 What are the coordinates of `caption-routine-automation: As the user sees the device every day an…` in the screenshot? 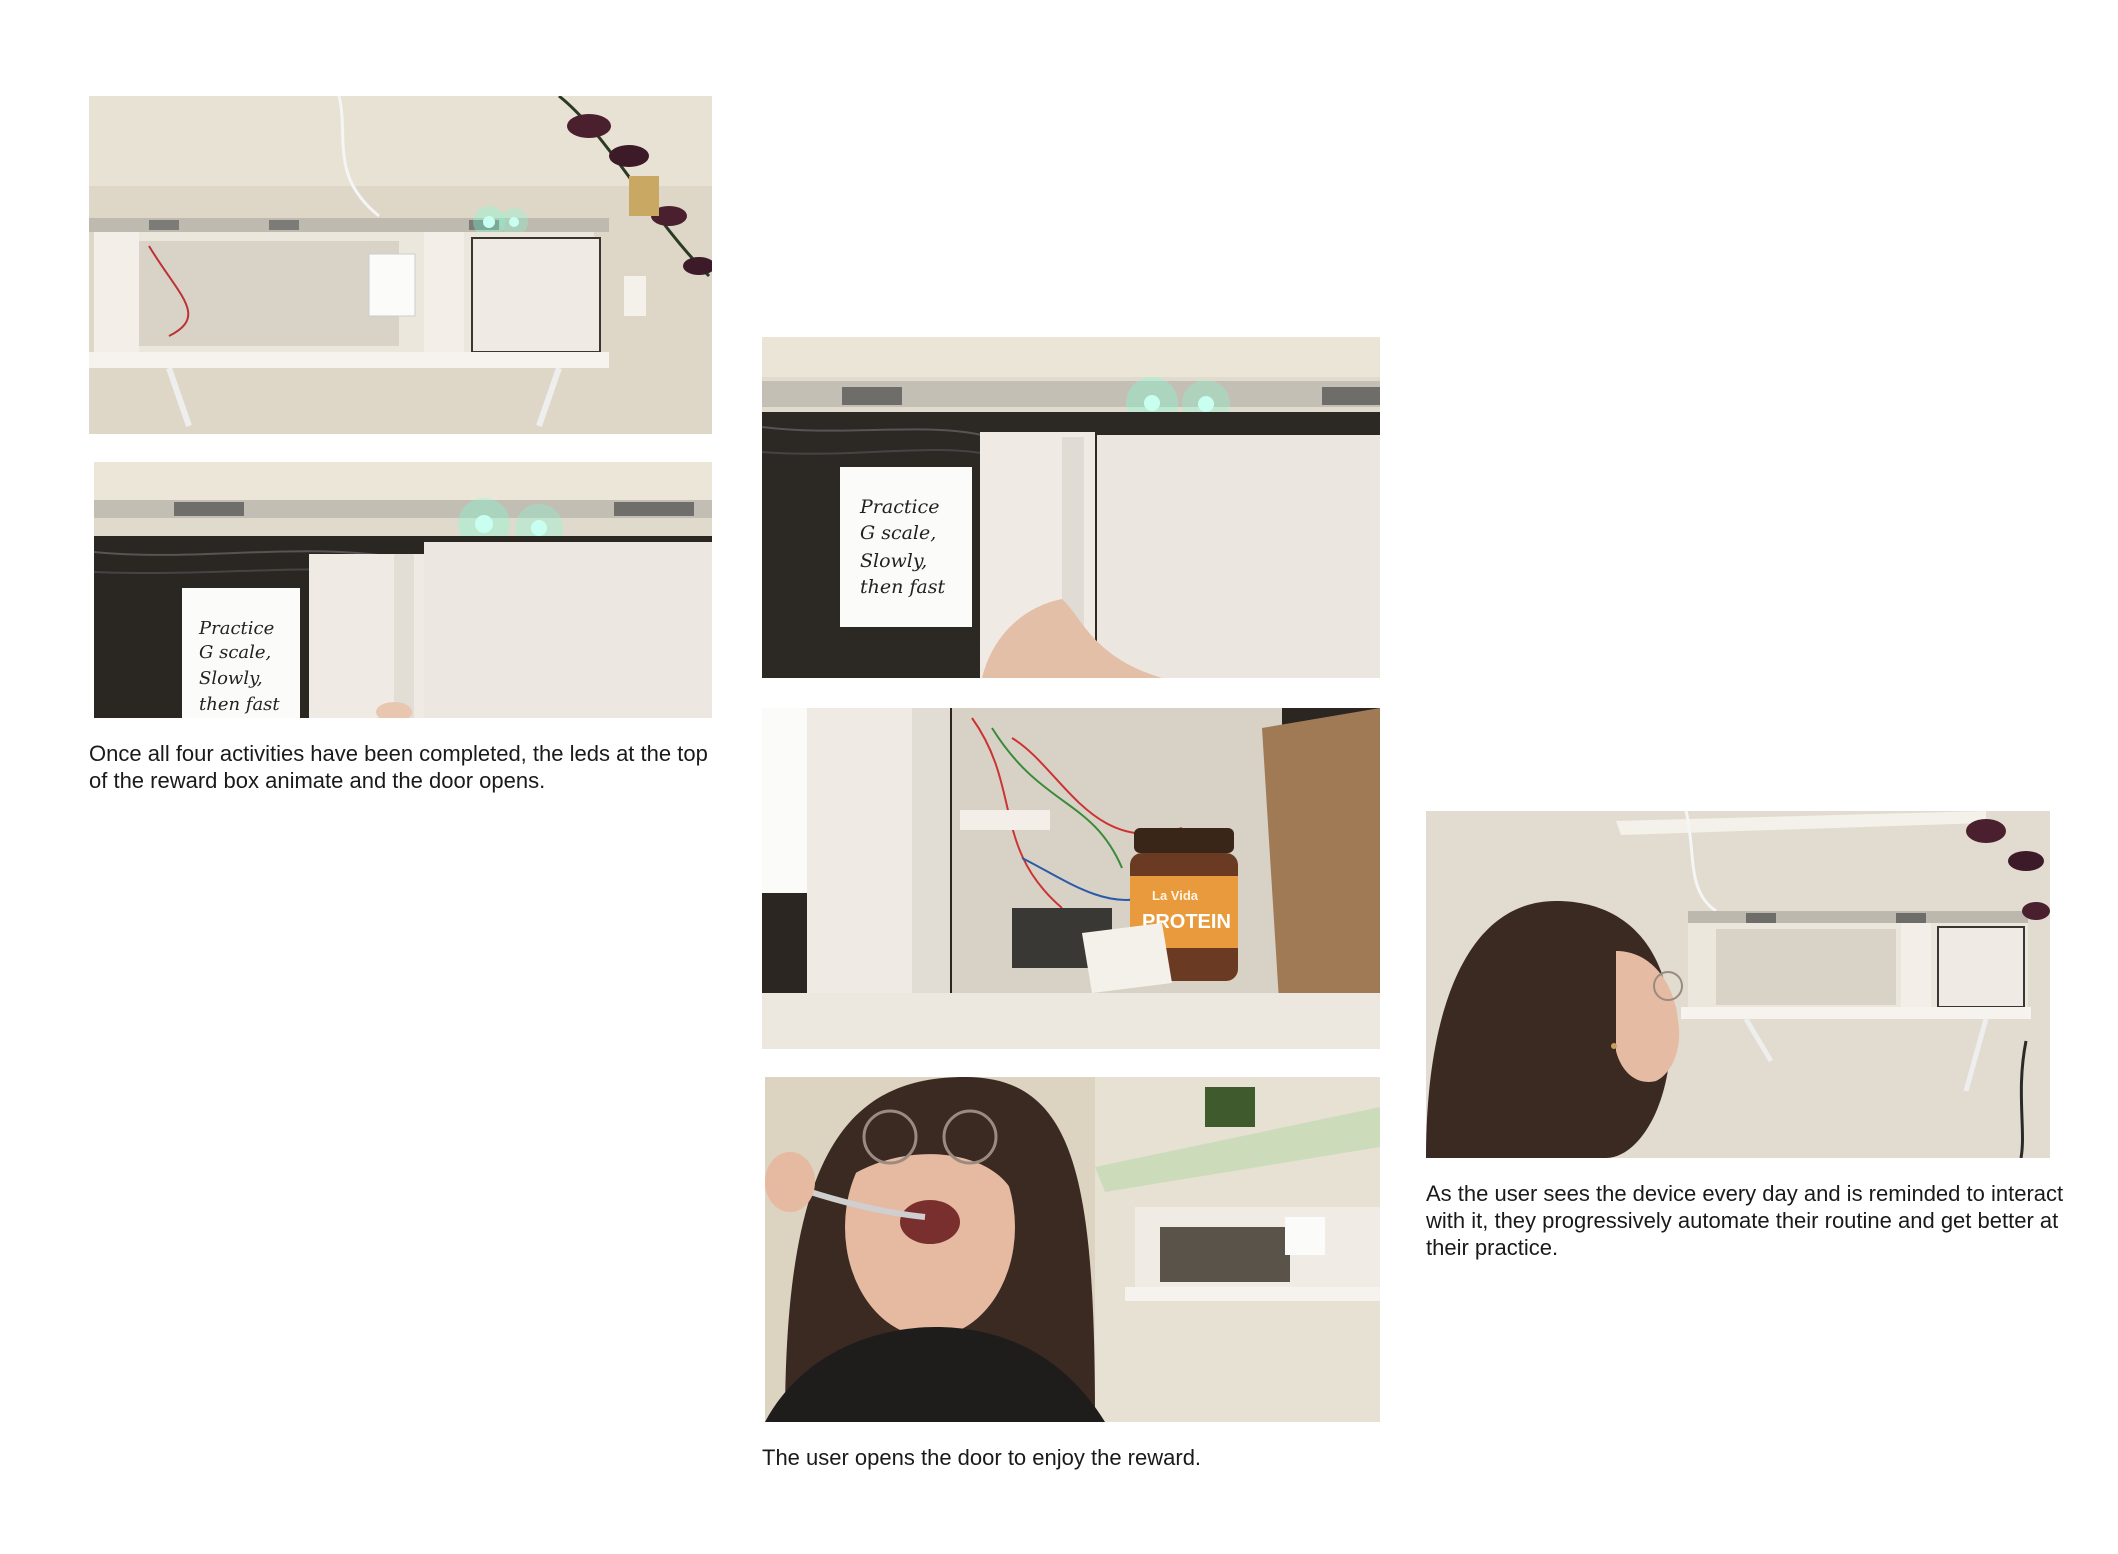 It's located at (1745, 1220).